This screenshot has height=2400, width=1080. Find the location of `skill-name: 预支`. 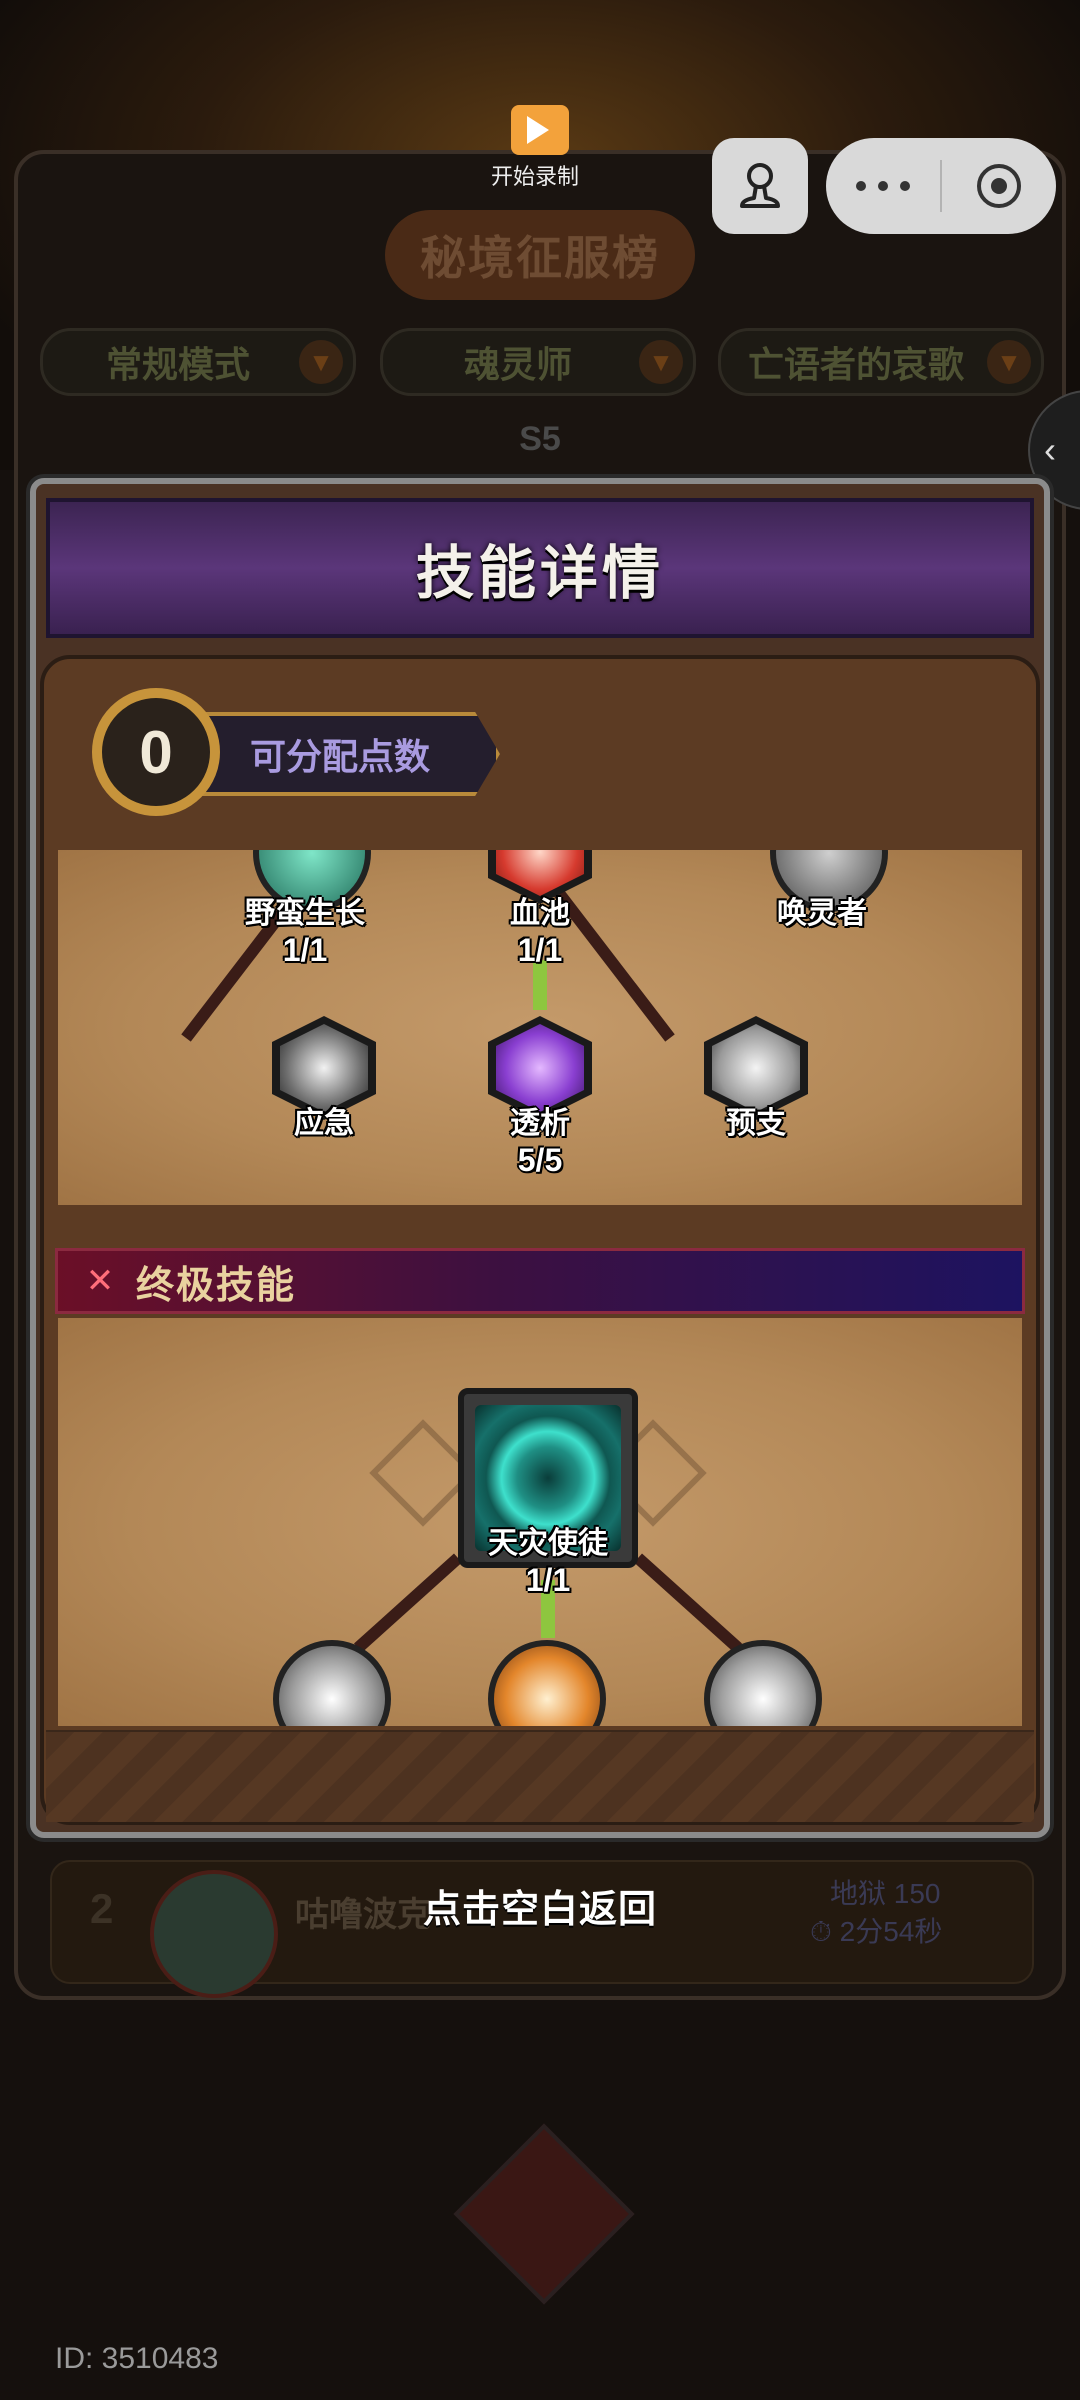

skill-name: 预支 is located at coordinates (756, 1123).